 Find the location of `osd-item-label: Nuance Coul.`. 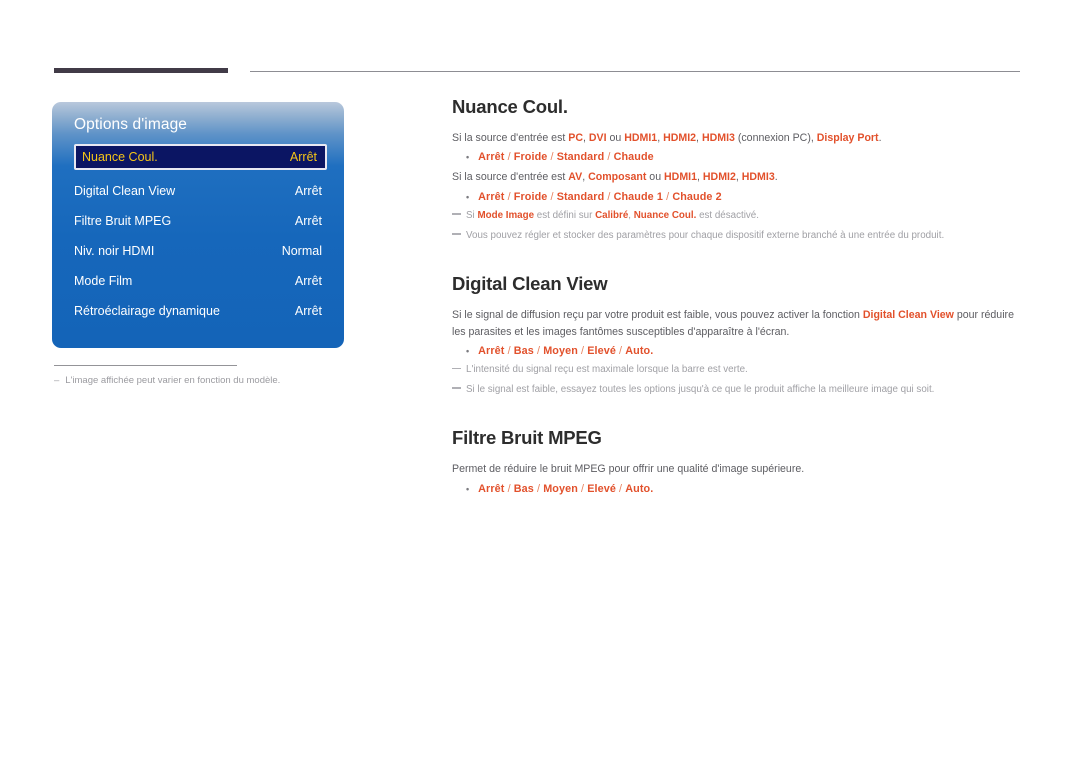

osd-item-label: Nuance Coul. is located at coordinates (120, 157).